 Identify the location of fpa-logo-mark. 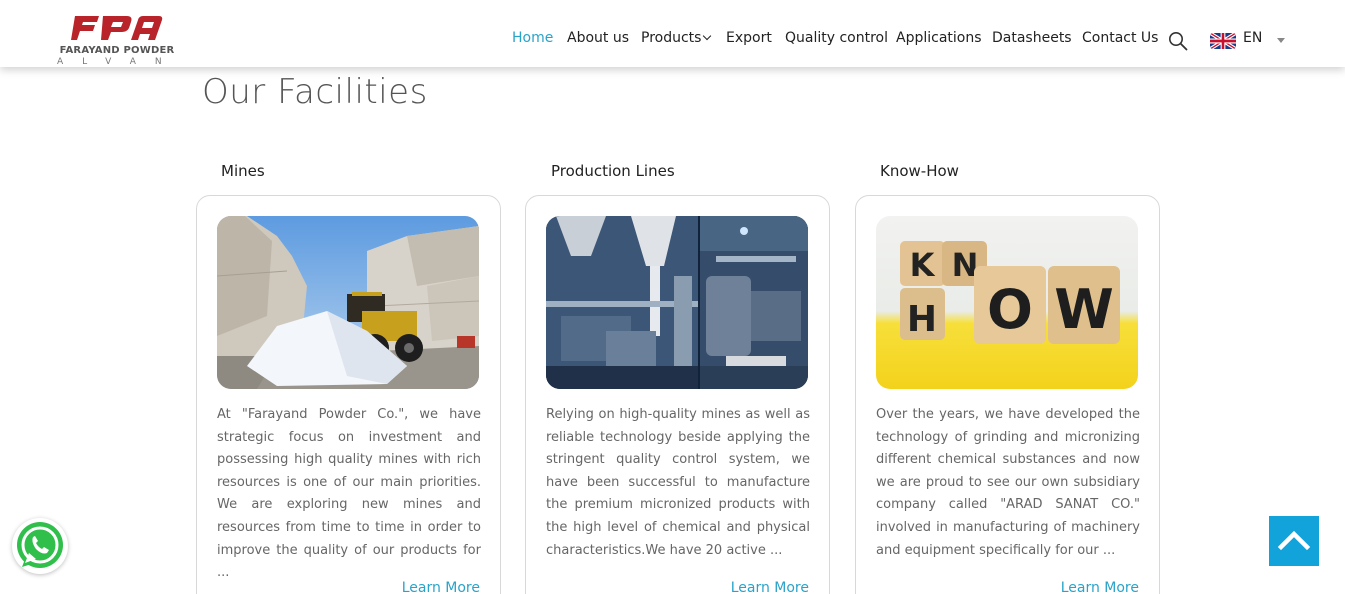
(117, 28).